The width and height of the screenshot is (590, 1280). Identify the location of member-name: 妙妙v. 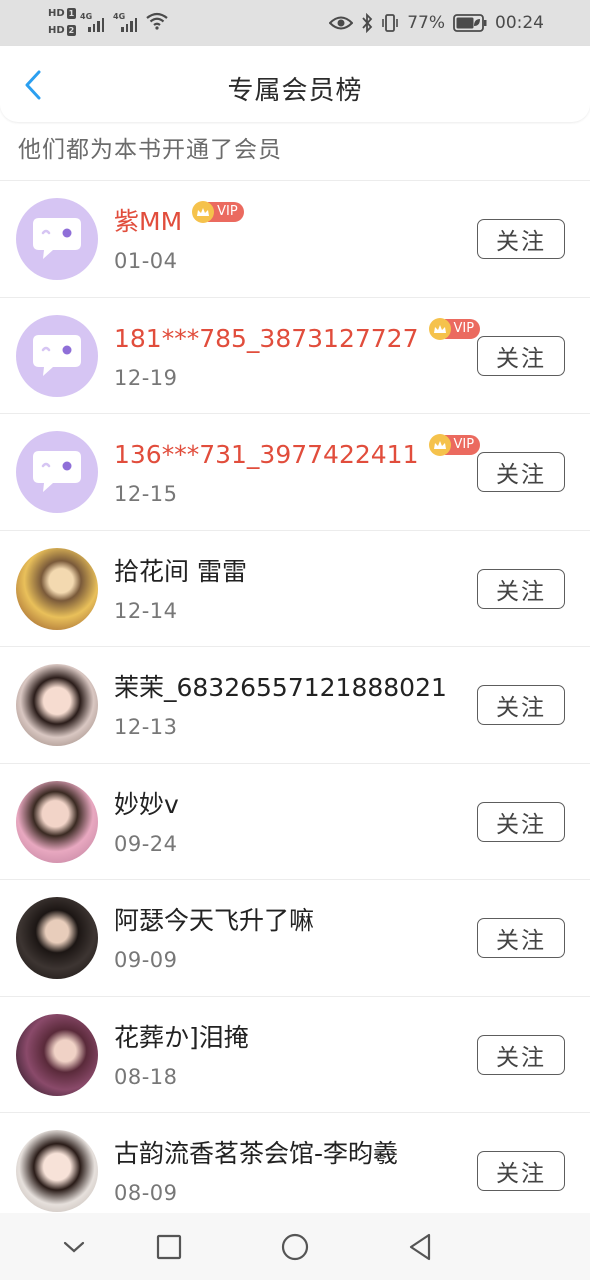
(146, 804).